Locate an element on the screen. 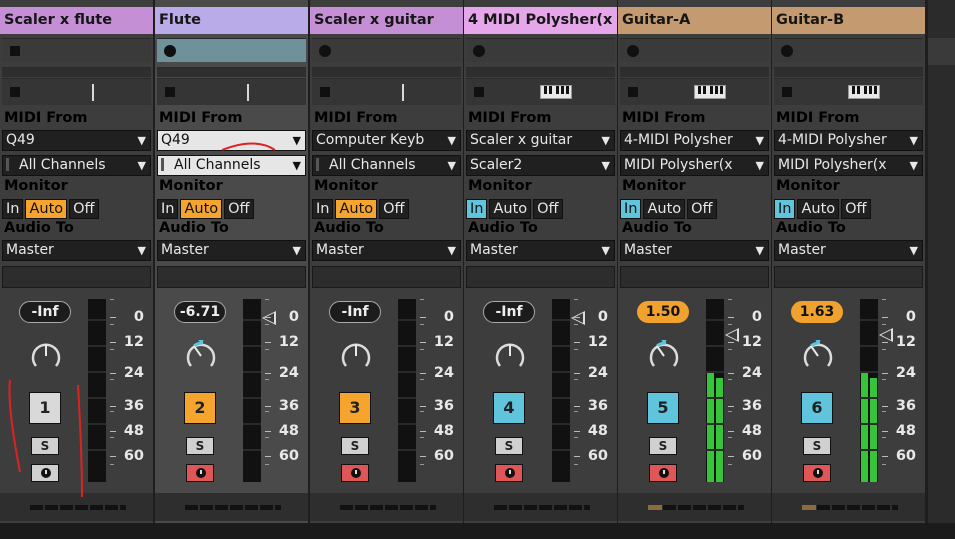  track-title: Guitar-A is located at coordinates (694, 20).